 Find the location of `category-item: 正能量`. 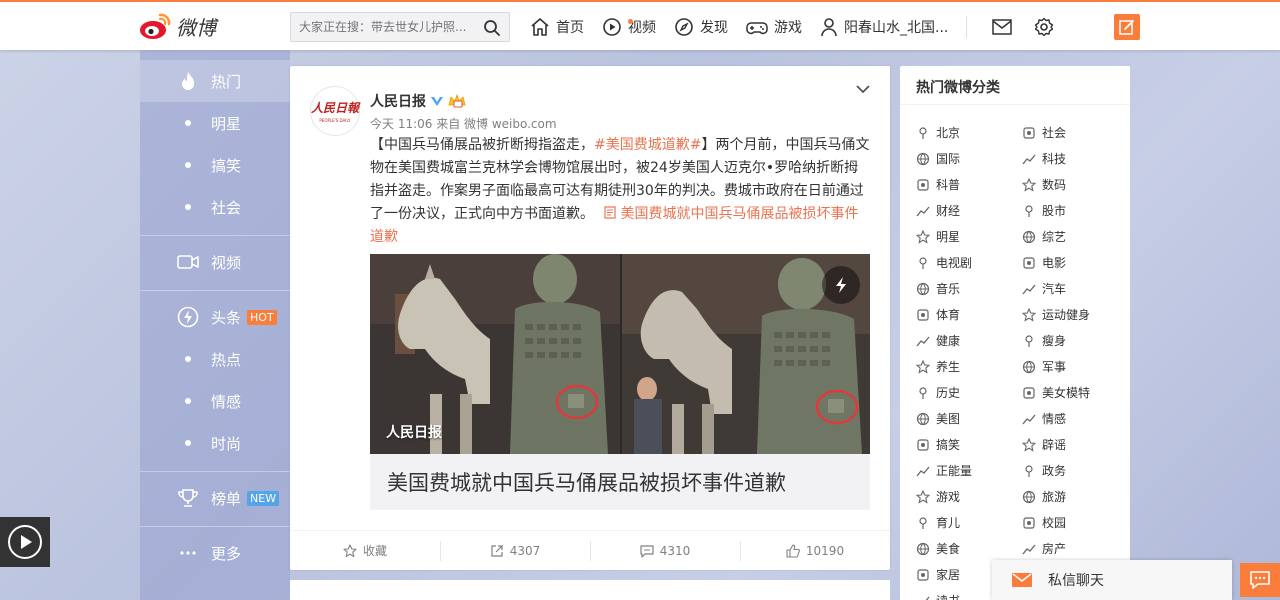

category-item: 正能量 is located at coordinates (944, 470).